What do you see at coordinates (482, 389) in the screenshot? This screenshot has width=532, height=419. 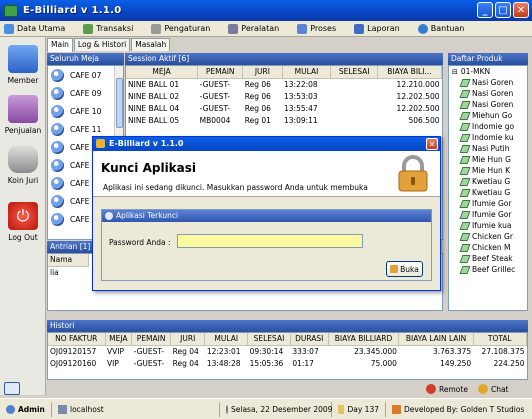 I see `chat-icon` at bounding box center [482, 389].